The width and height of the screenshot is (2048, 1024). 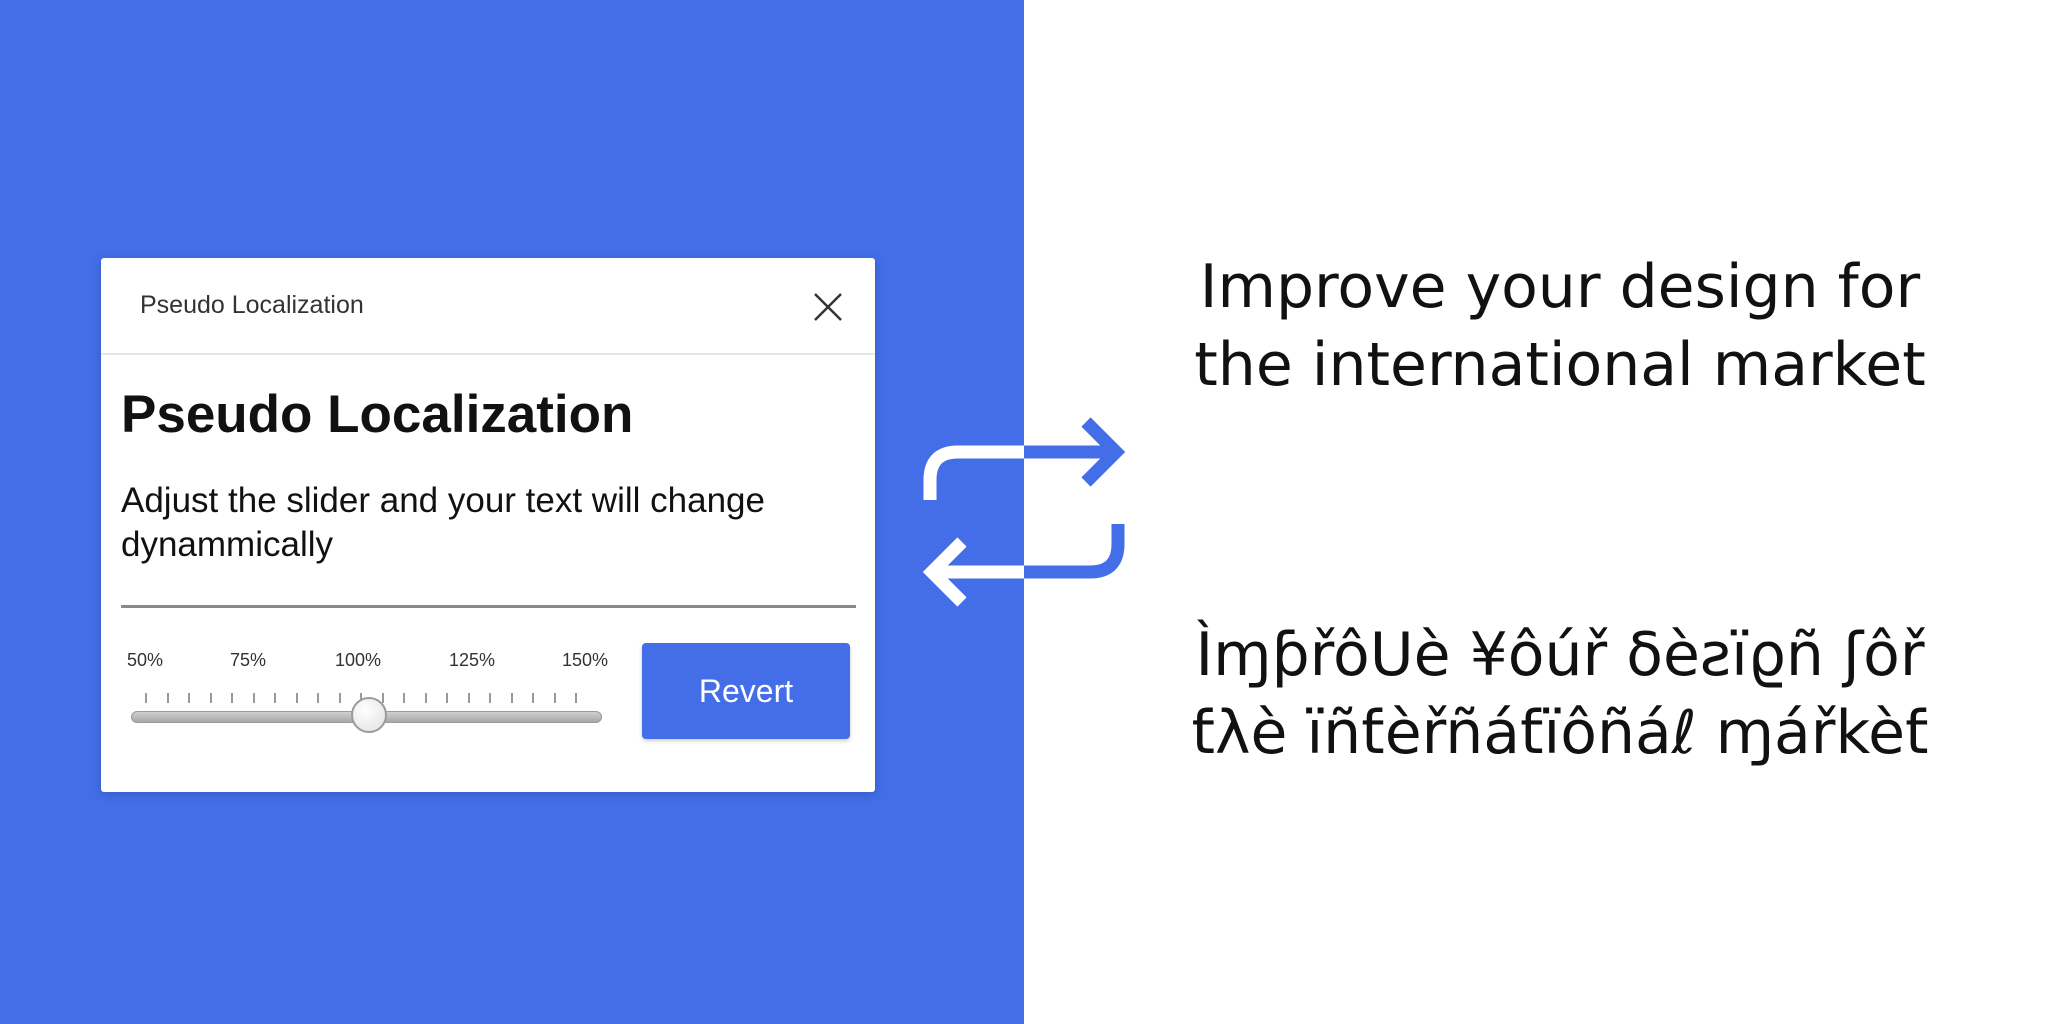 What do you see at coordinates (1560, 733) in the screenshot?
I see `pseudo-text-line-2: ƭλè ïñƭèřñáƭïôñáℓ ɱářkèƭ` at bounding box center [1560, 733].